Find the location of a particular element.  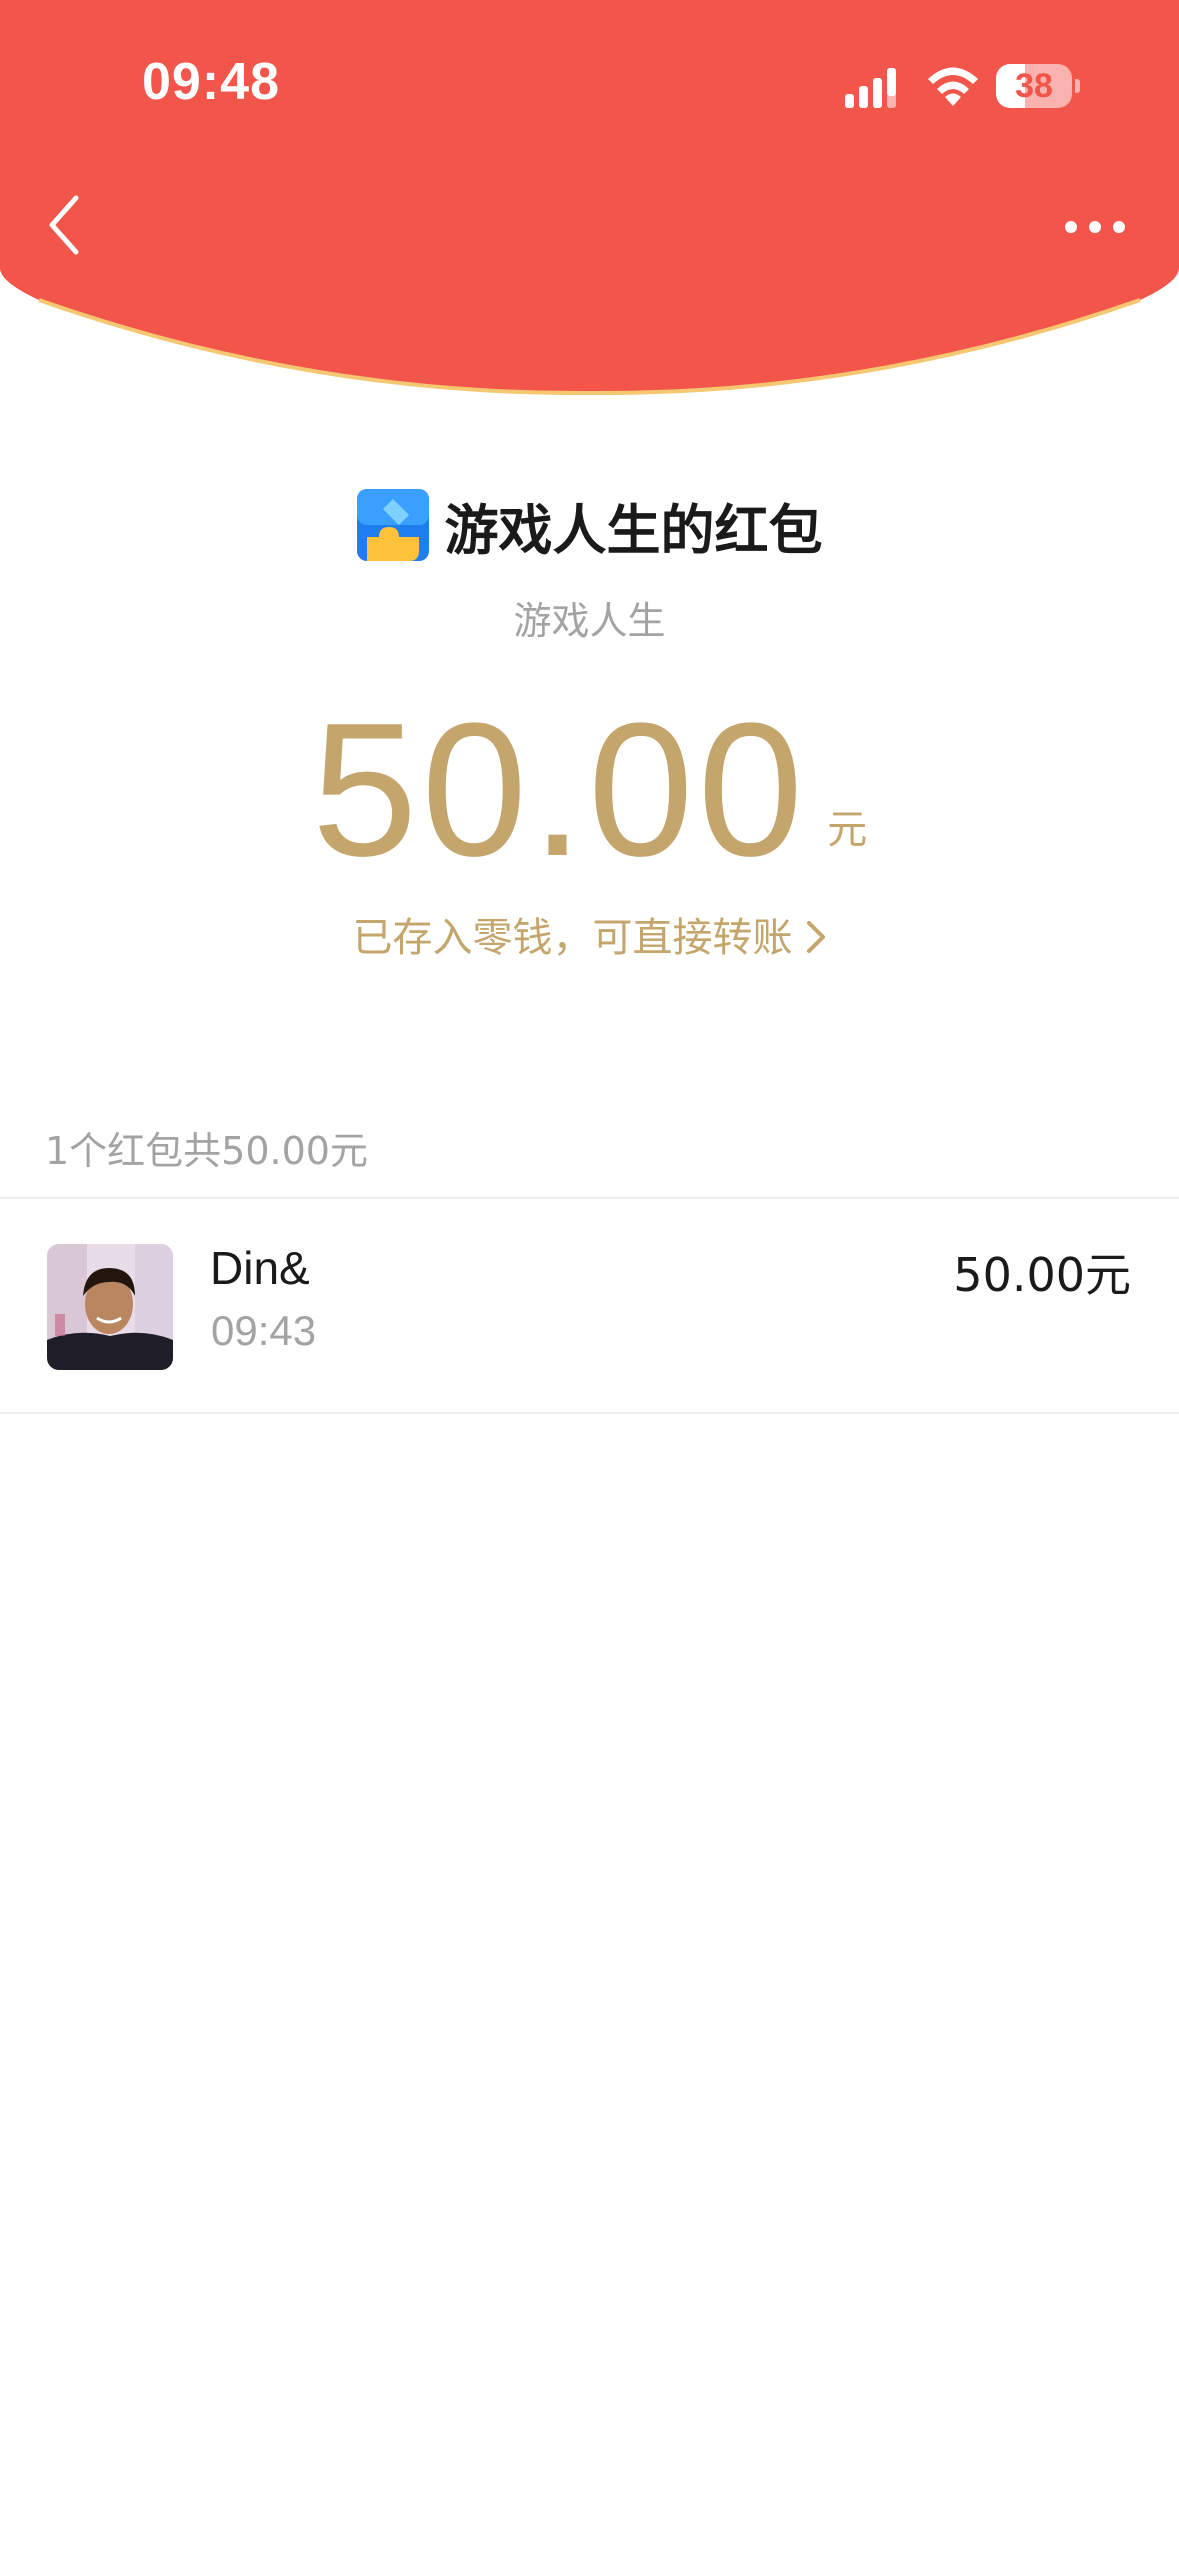

divider is located at coordinates (589, 1413).